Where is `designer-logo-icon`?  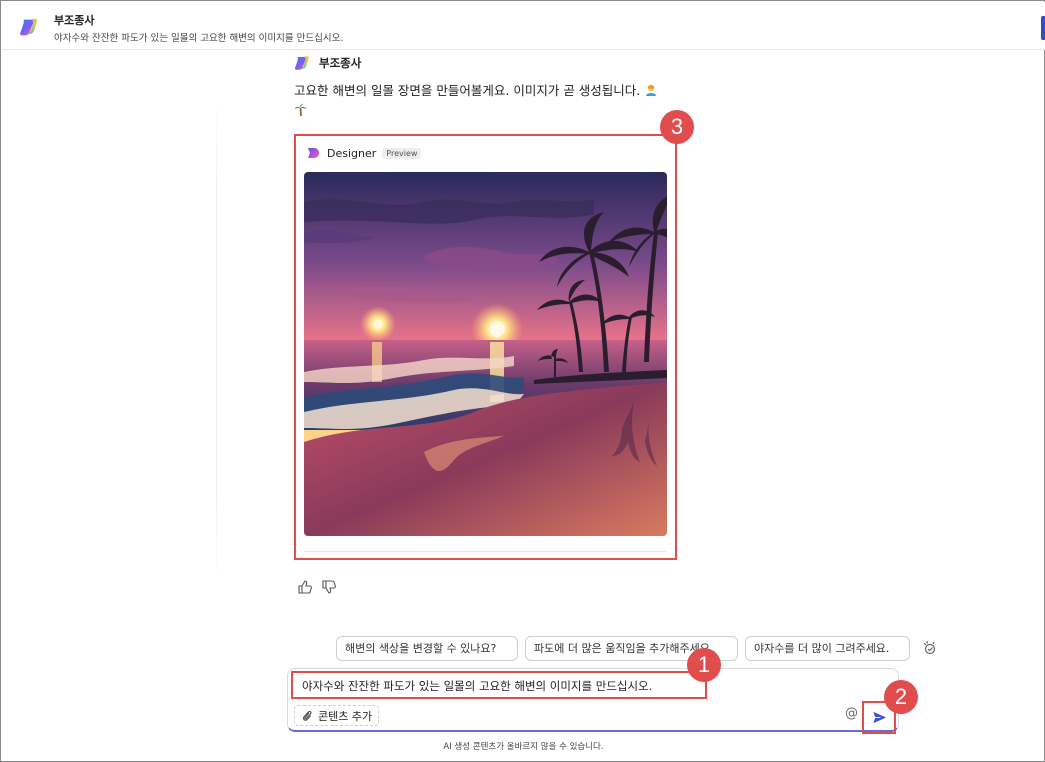 designer-logo-icon is located at coordinates (313, 153).